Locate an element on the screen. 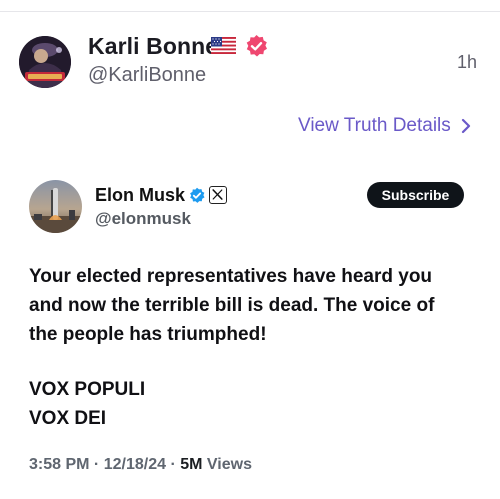 This screenshot has height=499, width=500. view-truth-details-link: View Truth Details is located at coordinates (385, 126).